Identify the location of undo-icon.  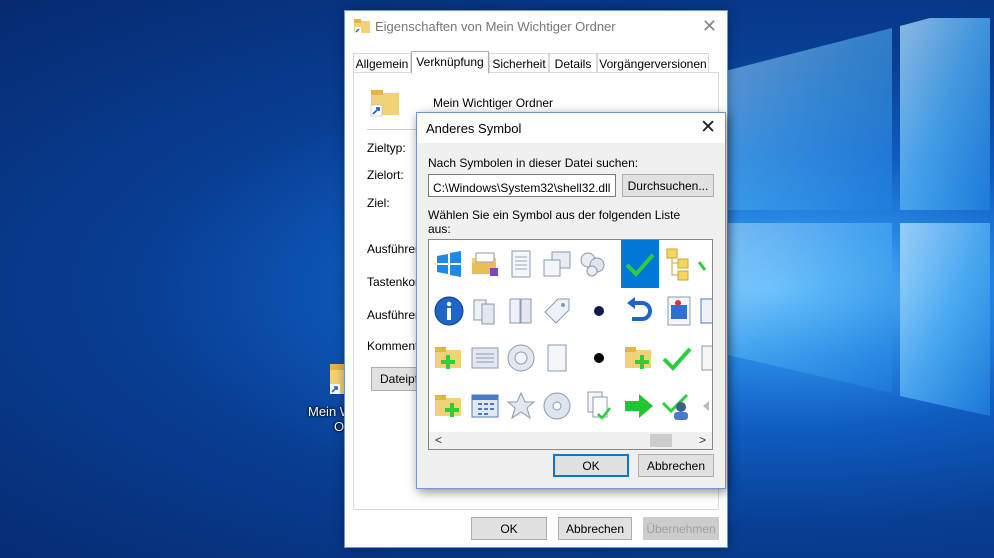
(639, 311).